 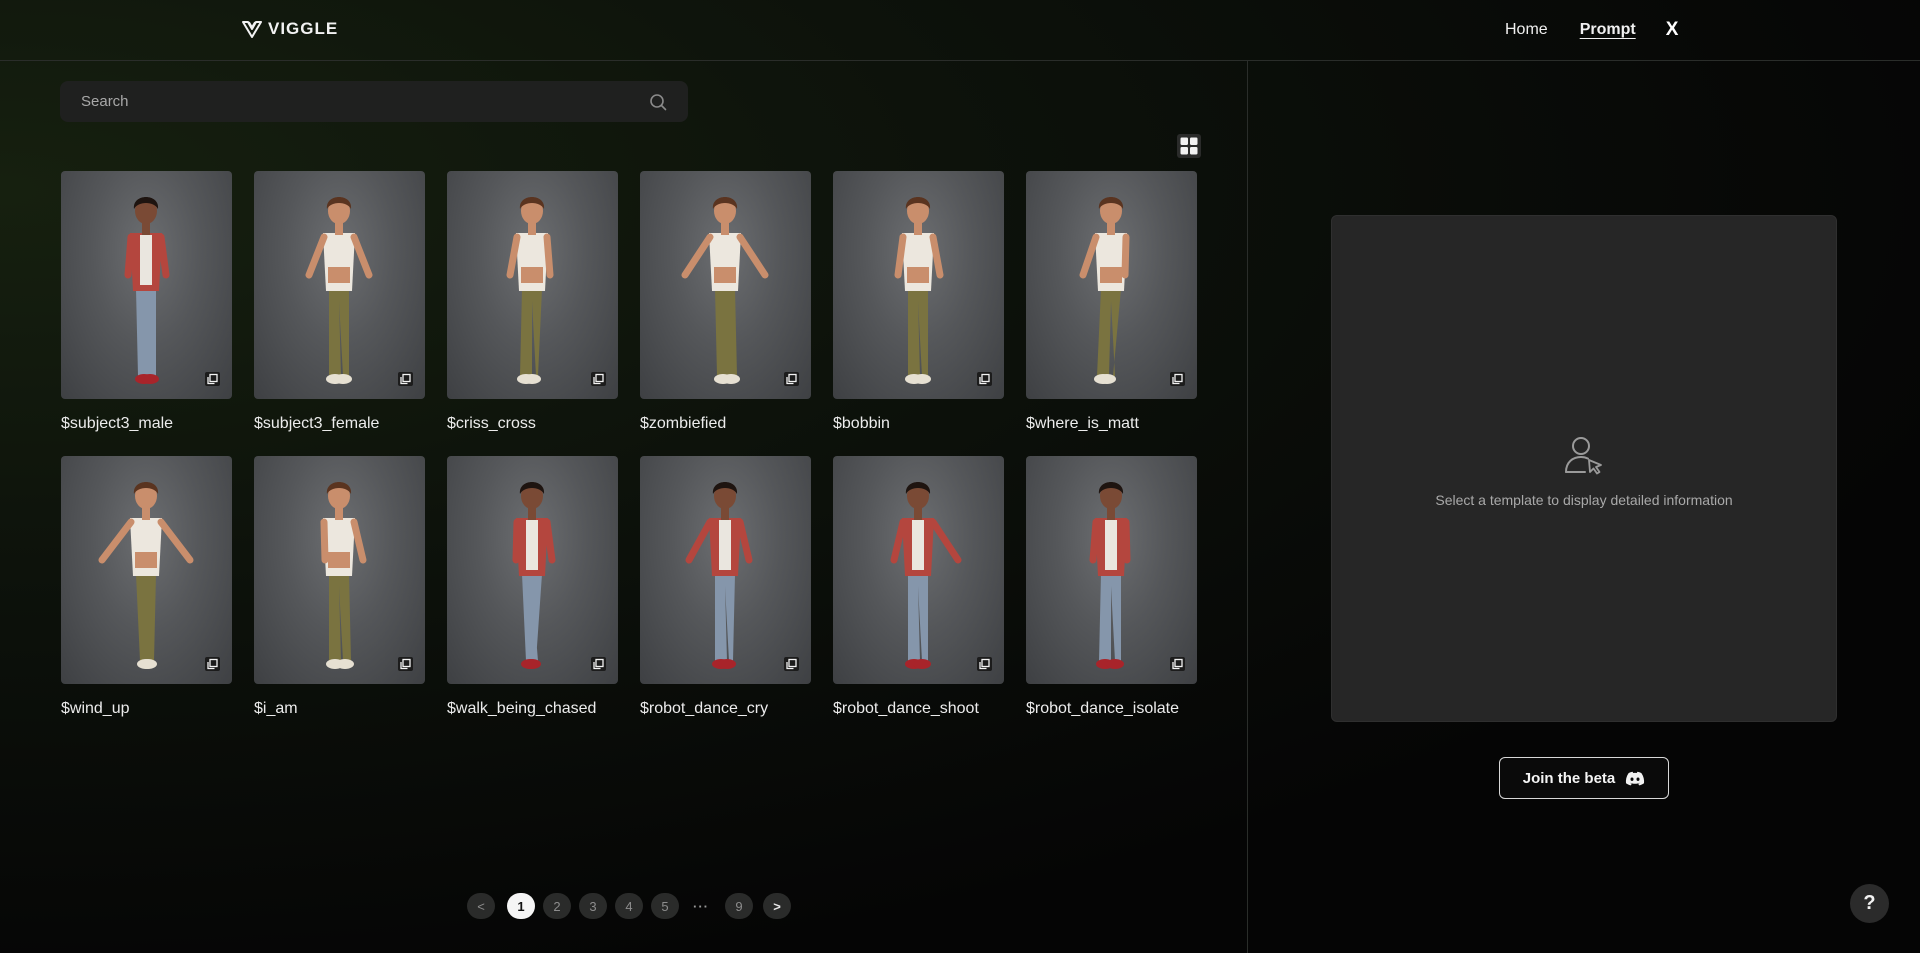 I want to click on template-card: $subject3_male, so click(x=146, y=302).